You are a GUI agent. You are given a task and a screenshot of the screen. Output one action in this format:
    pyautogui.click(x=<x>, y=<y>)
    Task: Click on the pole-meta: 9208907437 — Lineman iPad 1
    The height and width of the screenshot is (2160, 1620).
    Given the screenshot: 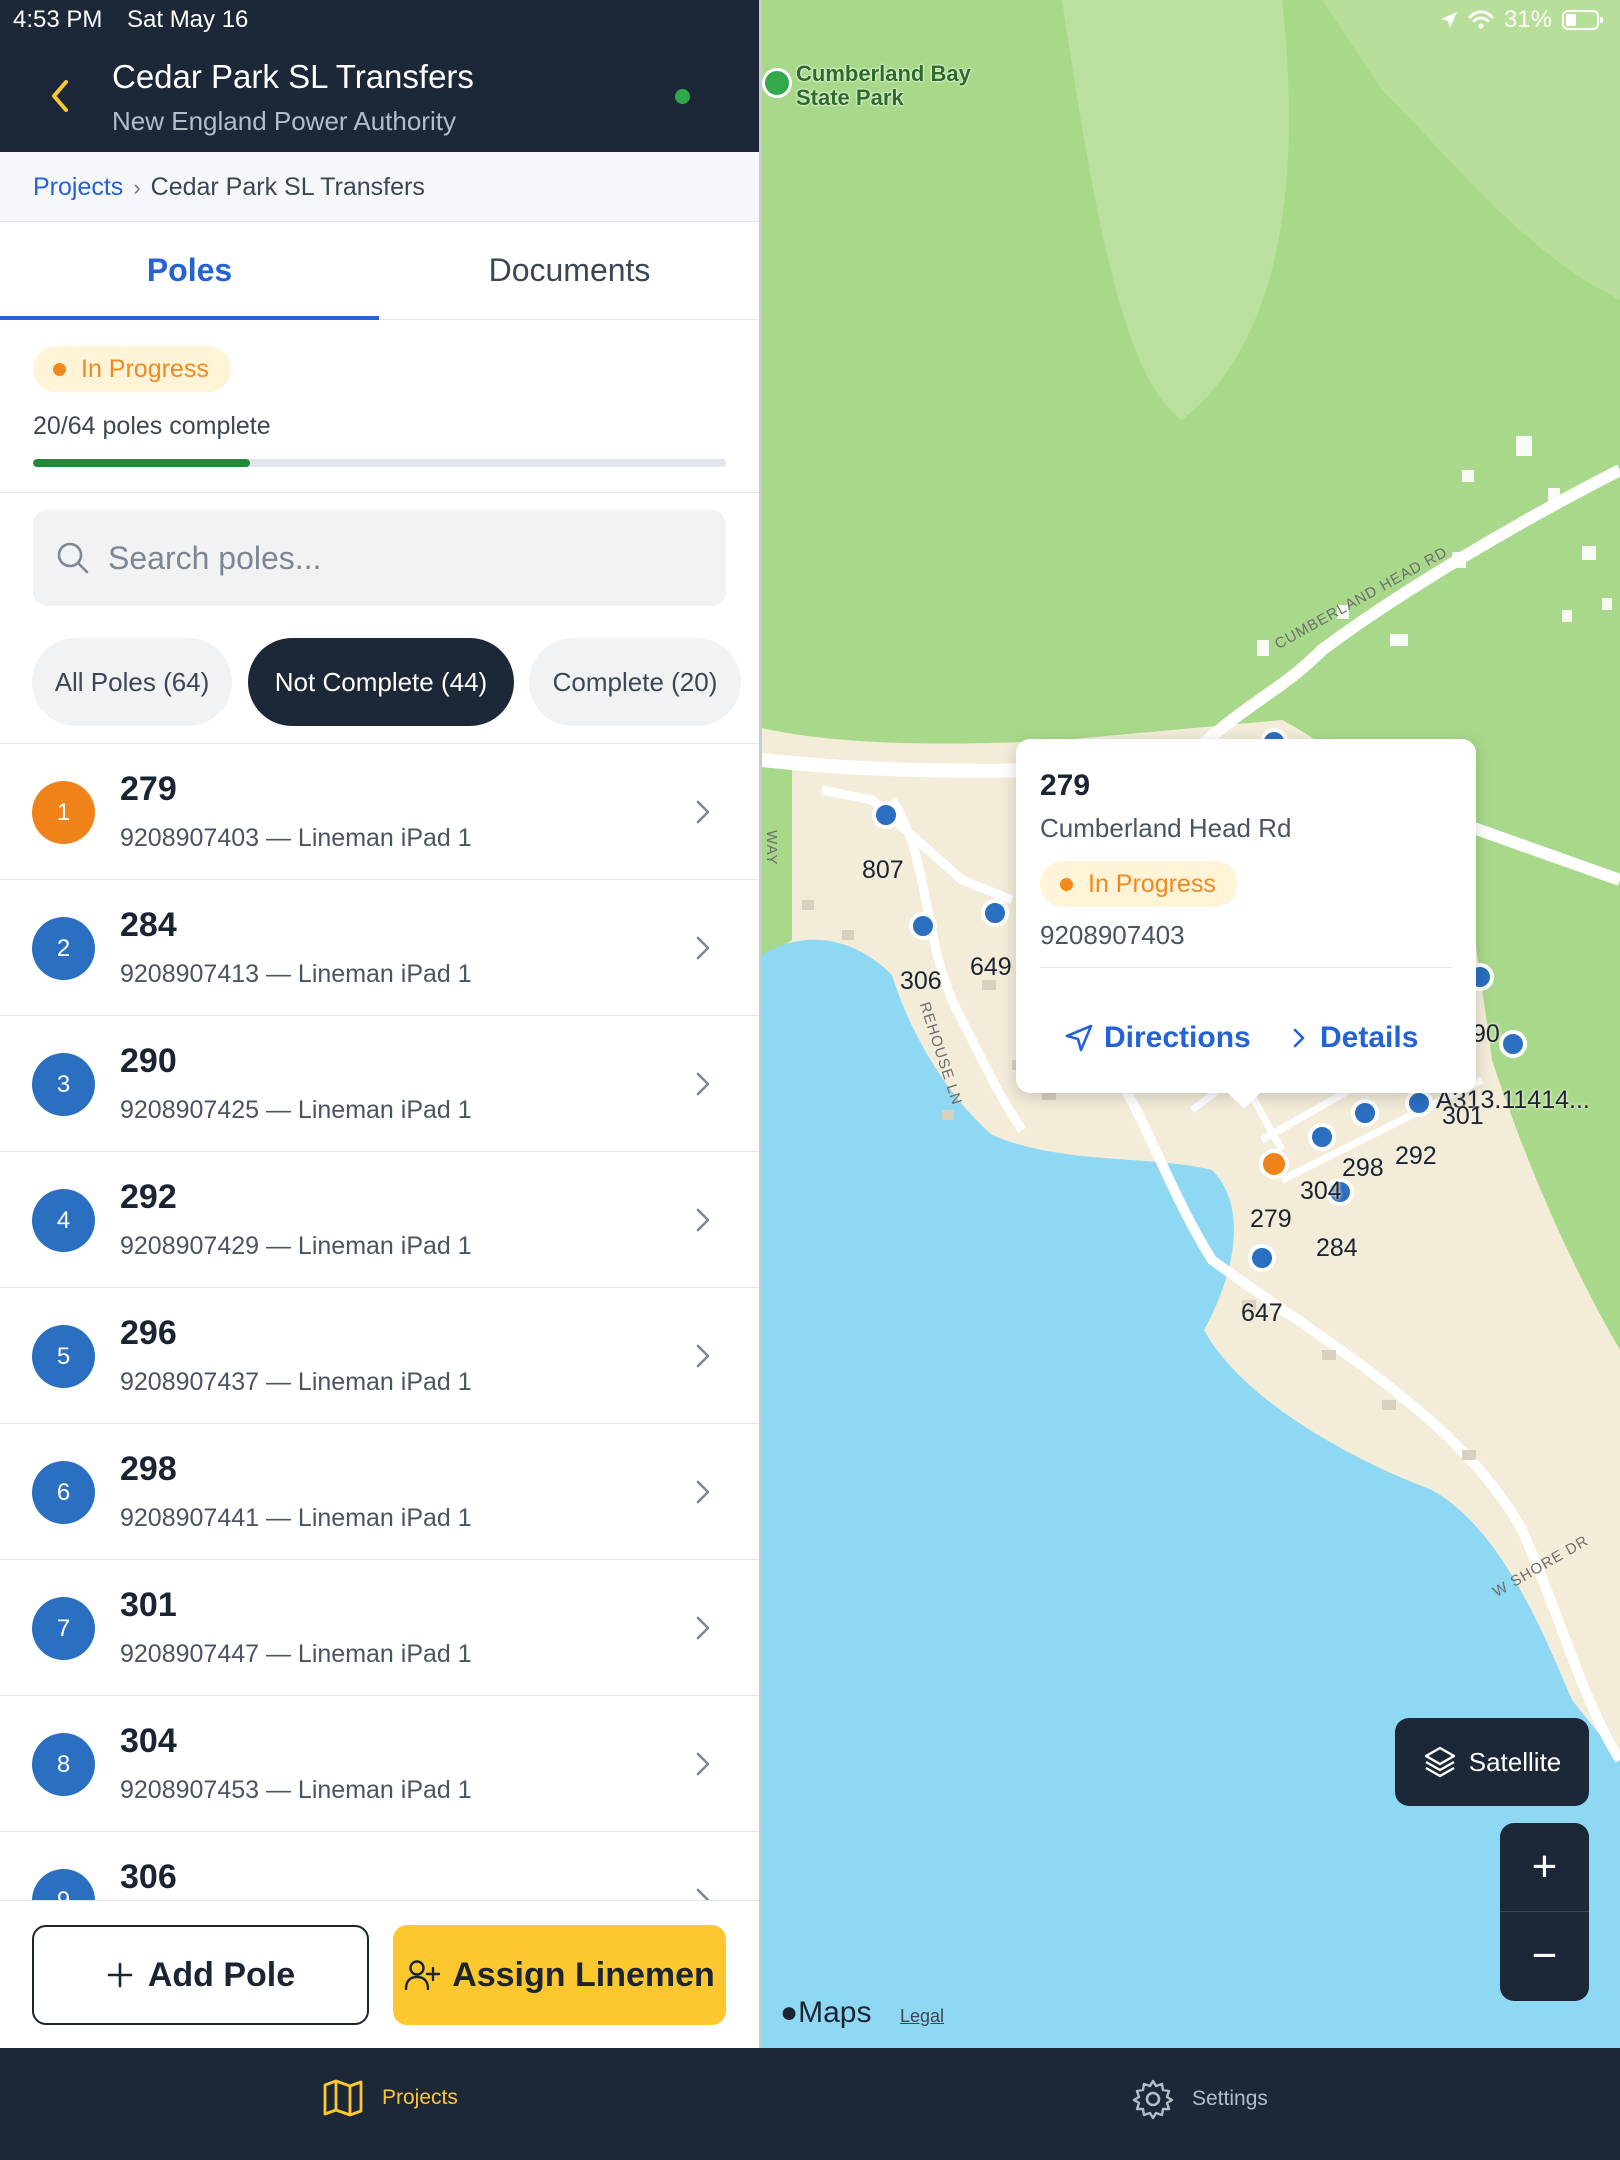 What is the action you would take?
    pyautogui.click(x=296, y=1382)
    